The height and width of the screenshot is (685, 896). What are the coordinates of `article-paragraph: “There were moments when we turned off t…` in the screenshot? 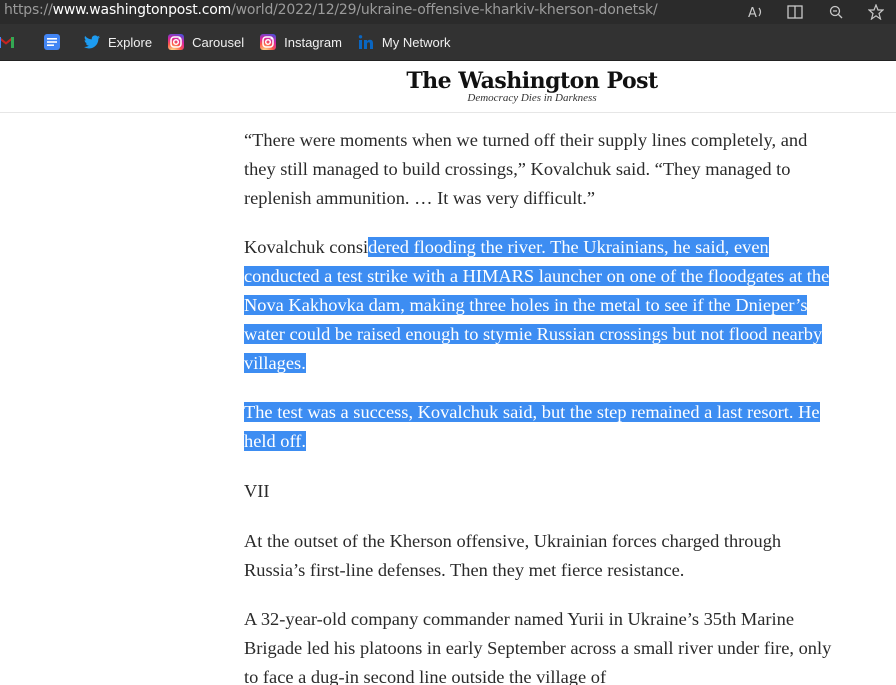 It's located at (526, 169).